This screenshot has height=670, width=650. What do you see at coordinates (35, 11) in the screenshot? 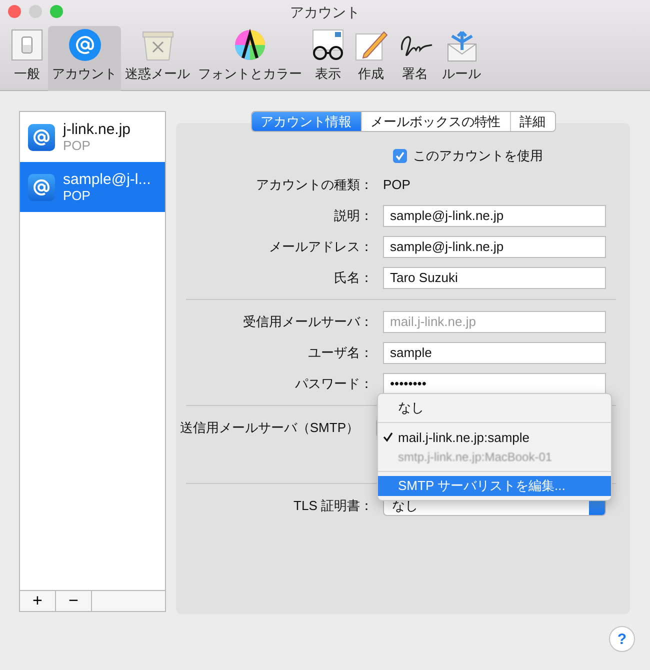
I see `minimize-button` at bounding box center [35, 11].